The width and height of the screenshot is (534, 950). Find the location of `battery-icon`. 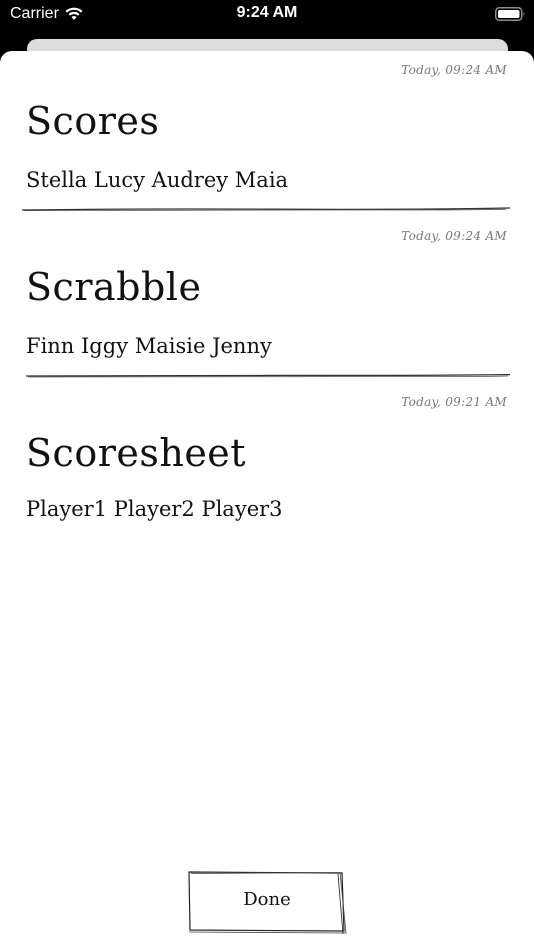

battery-icon is located at coordinates (510, 14).